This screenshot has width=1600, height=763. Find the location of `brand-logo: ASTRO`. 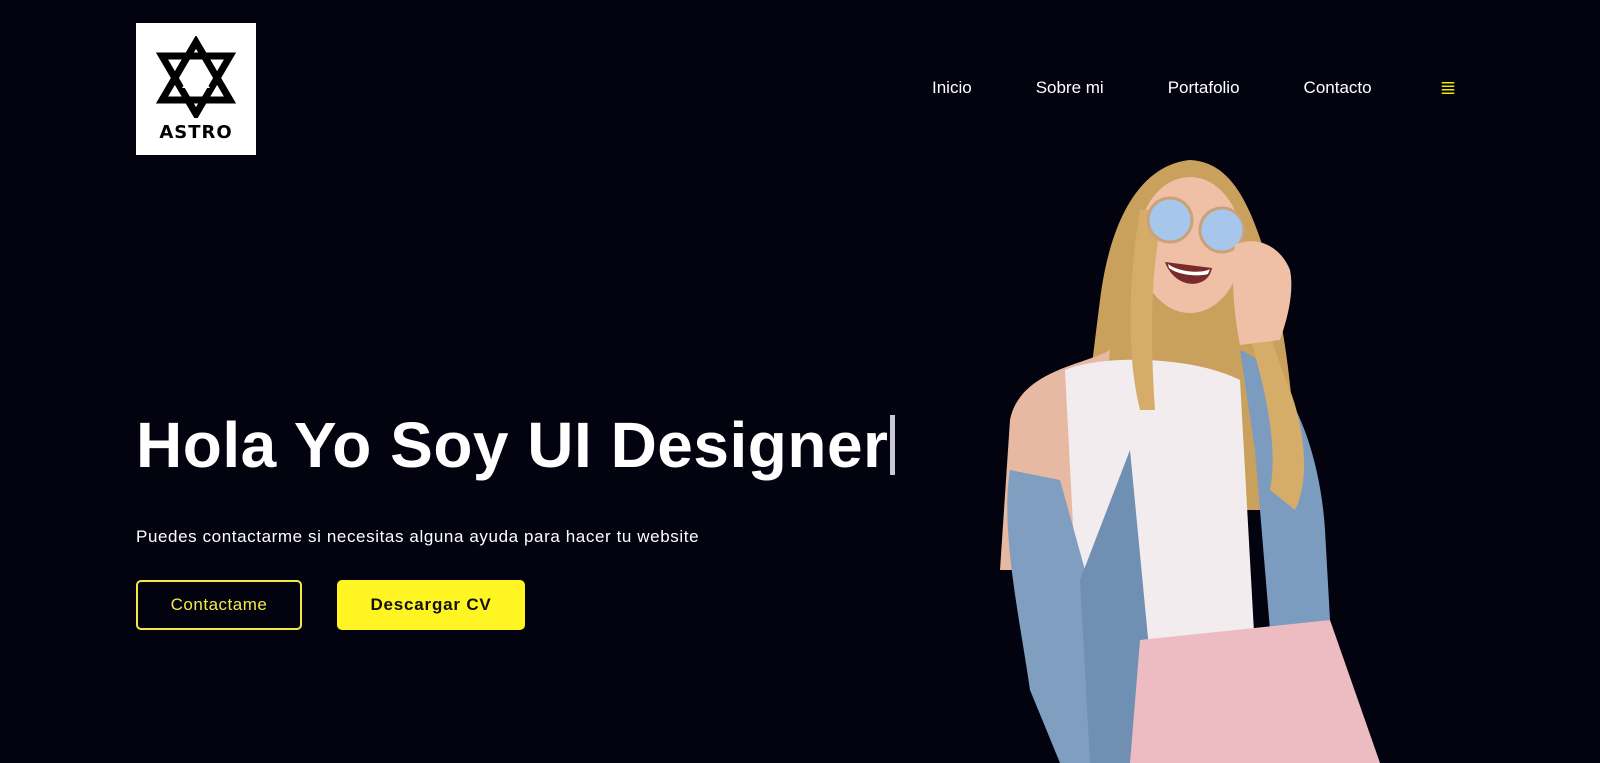

brand-logo: ASTRO is located at coordinates (196, 89).